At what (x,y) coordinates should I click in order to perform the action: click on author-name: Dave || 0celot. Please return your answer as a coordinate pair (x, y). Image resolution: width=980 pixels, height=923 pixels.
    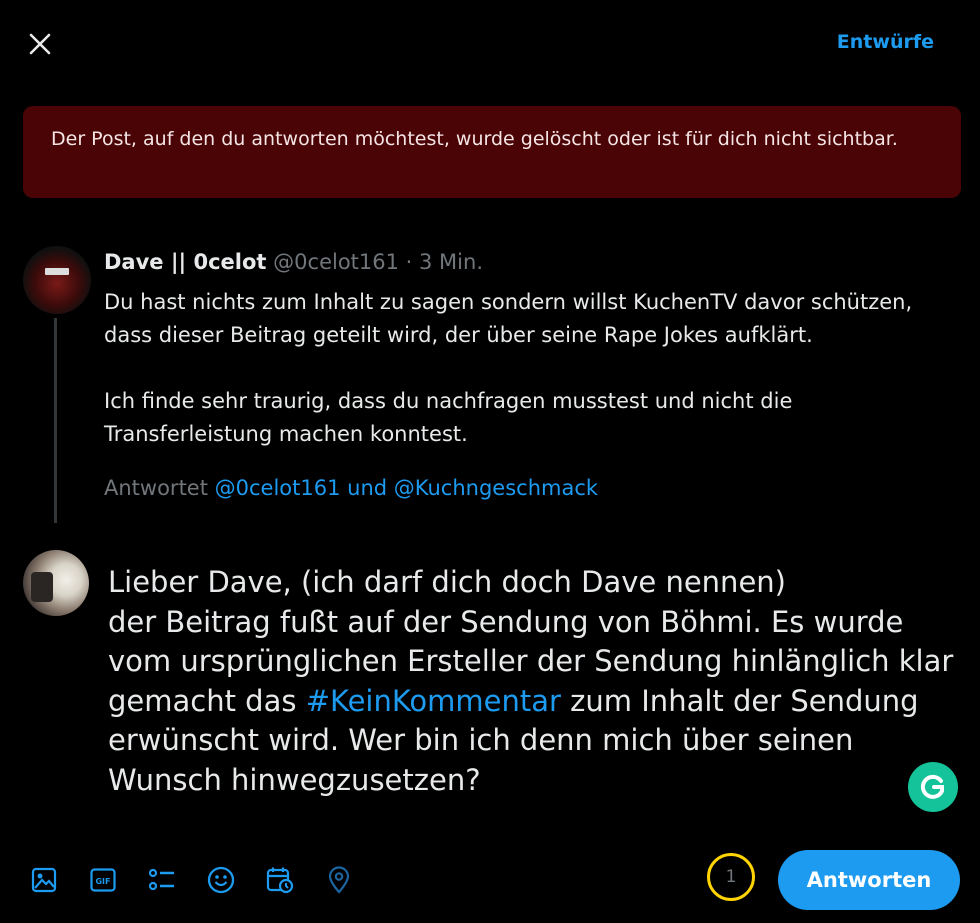
    Looking at the image, I should click on (185, 262).